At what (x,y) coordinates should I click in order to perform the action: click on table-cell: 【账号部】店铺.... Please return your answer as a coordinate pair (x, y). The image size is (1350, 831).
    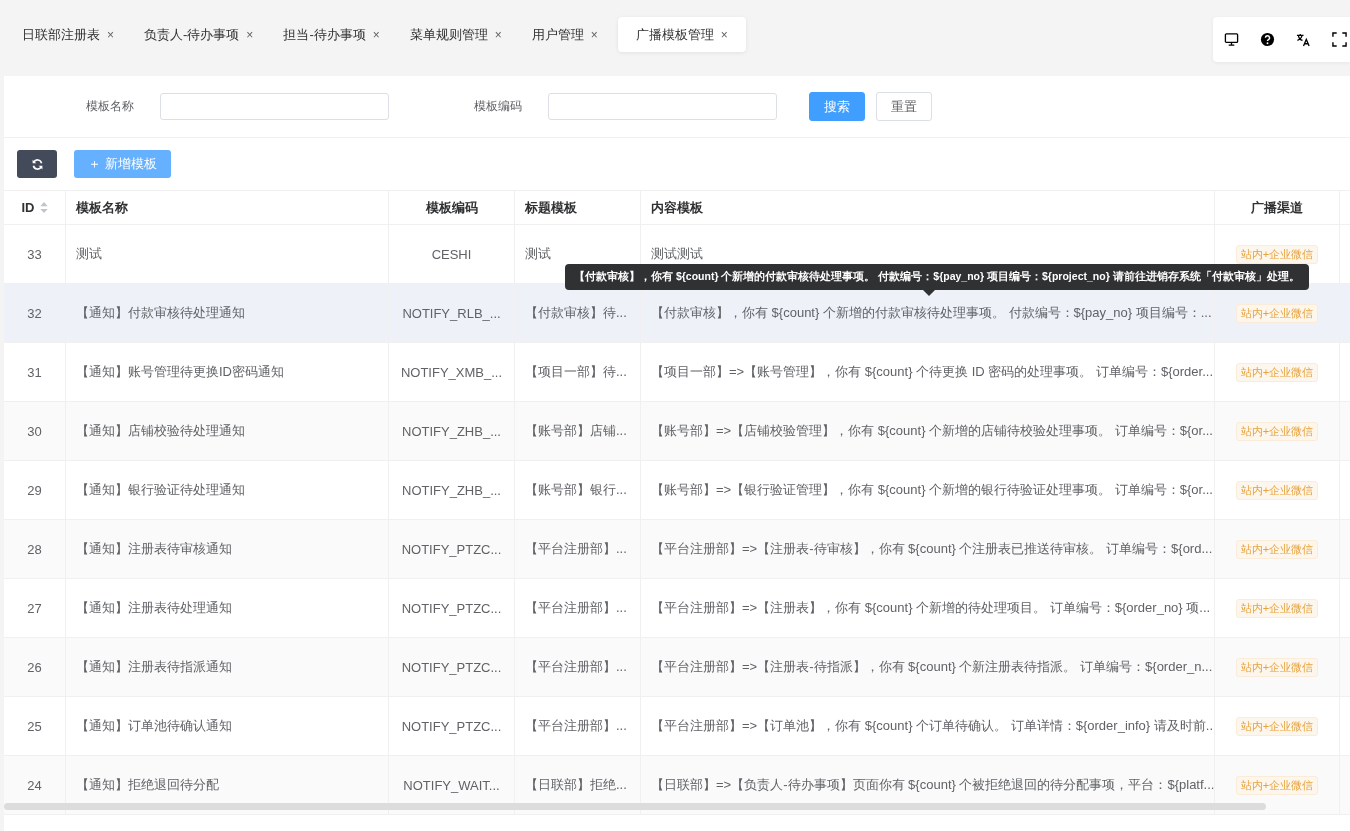
    Looking at the image, I should click on (576, 431).